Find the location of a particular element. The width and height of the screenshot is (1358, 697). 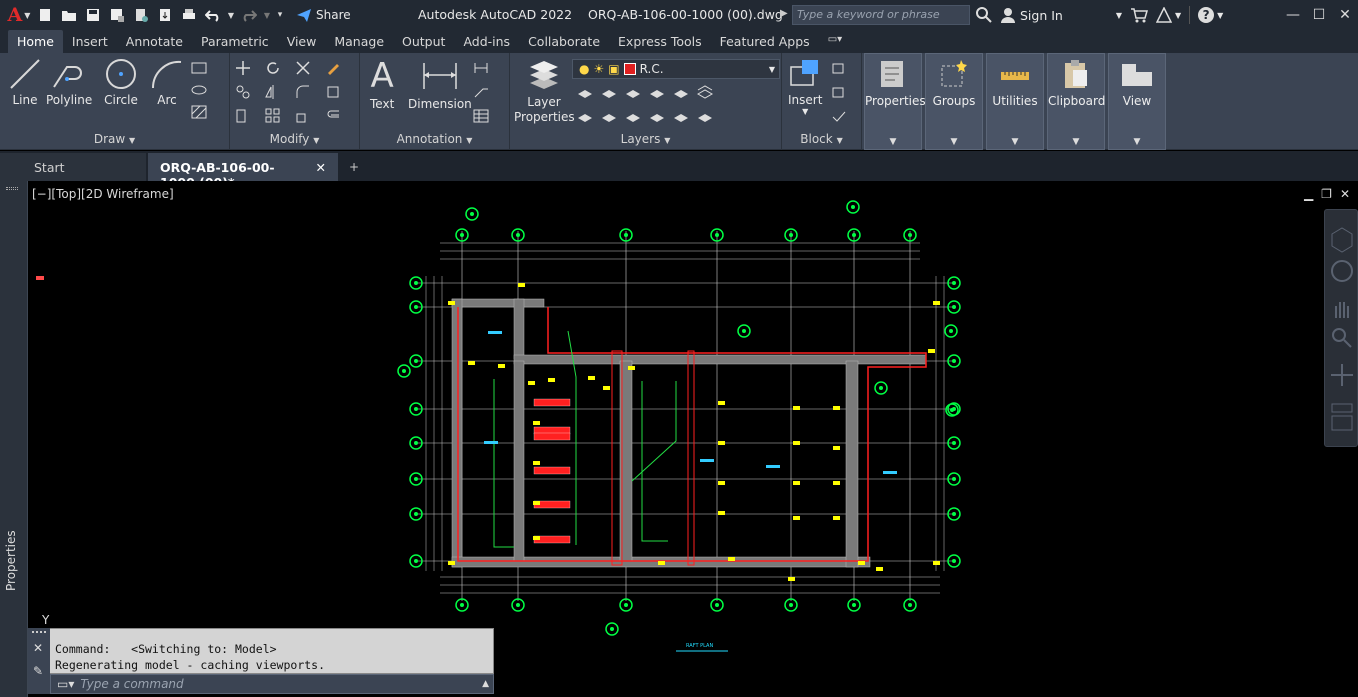

ribbon-minimize-icon: ▭▾ is located at coordinates (835, 41).